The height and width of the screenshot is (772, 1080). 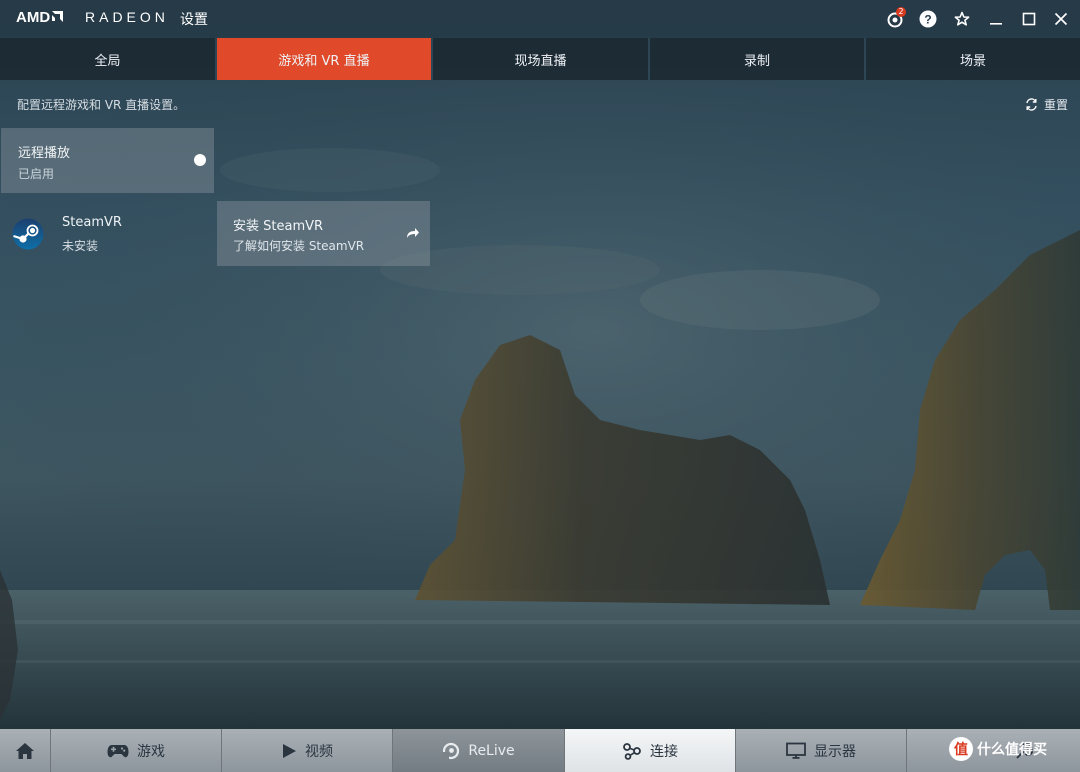 What do you see at coordinates (118, 750) in the screenshot?
I see `gamepad-icon` at bounding box center [118, 750].